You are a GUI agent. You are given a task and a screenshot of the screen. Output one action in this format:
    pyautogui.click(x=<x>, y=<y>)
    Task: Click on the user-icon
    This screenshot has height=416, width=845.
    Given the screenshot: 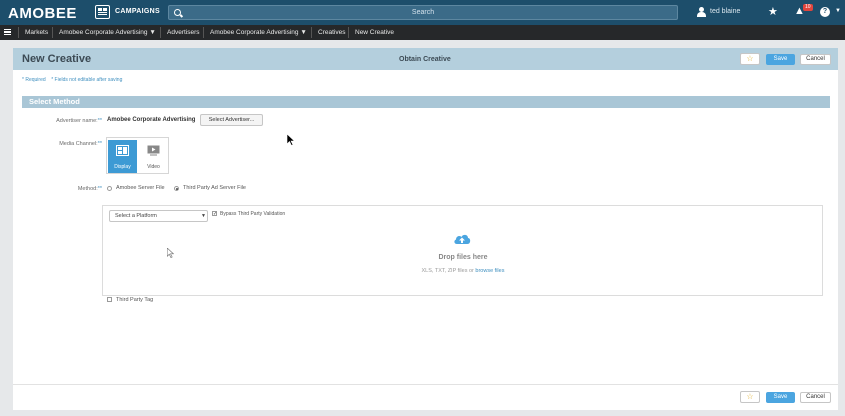 What is the action you would take?
    pyautogui.click(x=701, y=12)
    